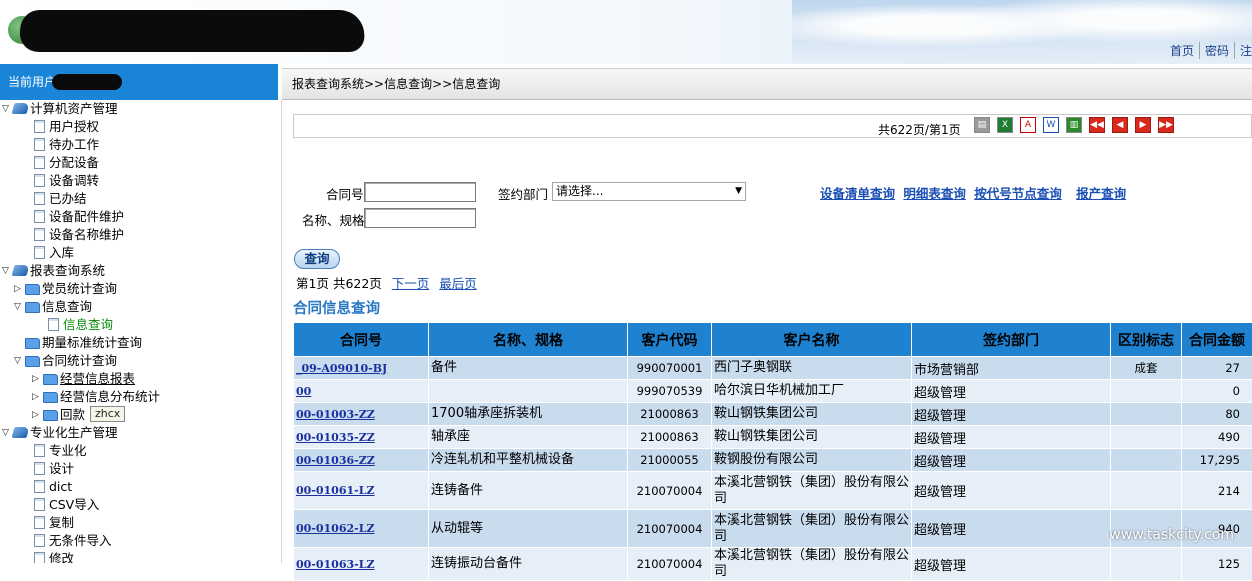 This screenshot has width=1252, height=581. Describe the element at coordinates (140, 181) in the screenshot. I see `sidebar-item: 设备调转` at that location.